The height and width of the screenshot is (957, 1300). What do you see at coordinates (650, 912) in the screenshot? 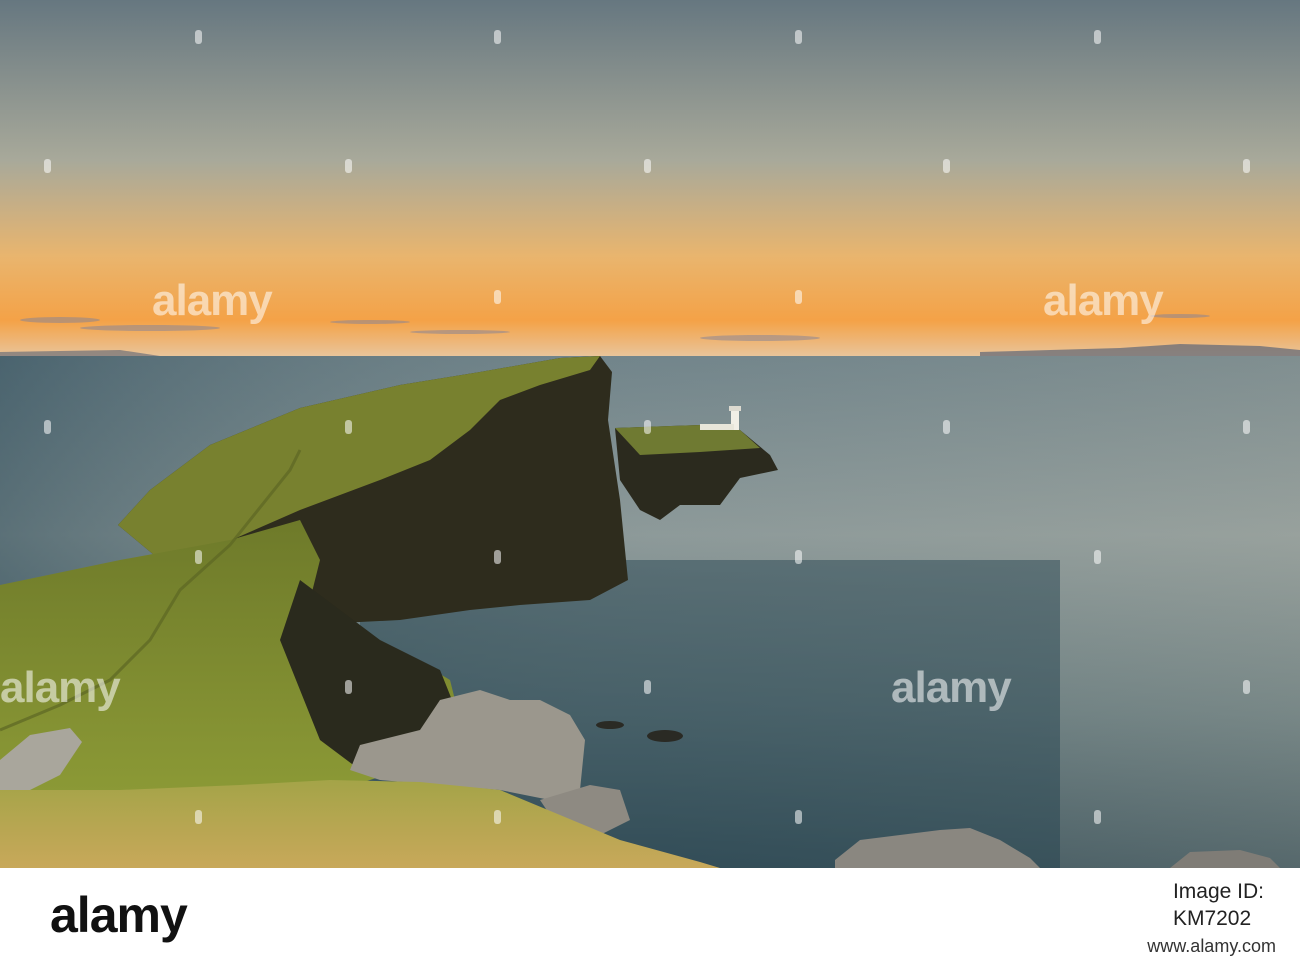
I see `footer-bar: alamy Image ID: KM7202 www.alamy.com` at bounding box center [650, 912].